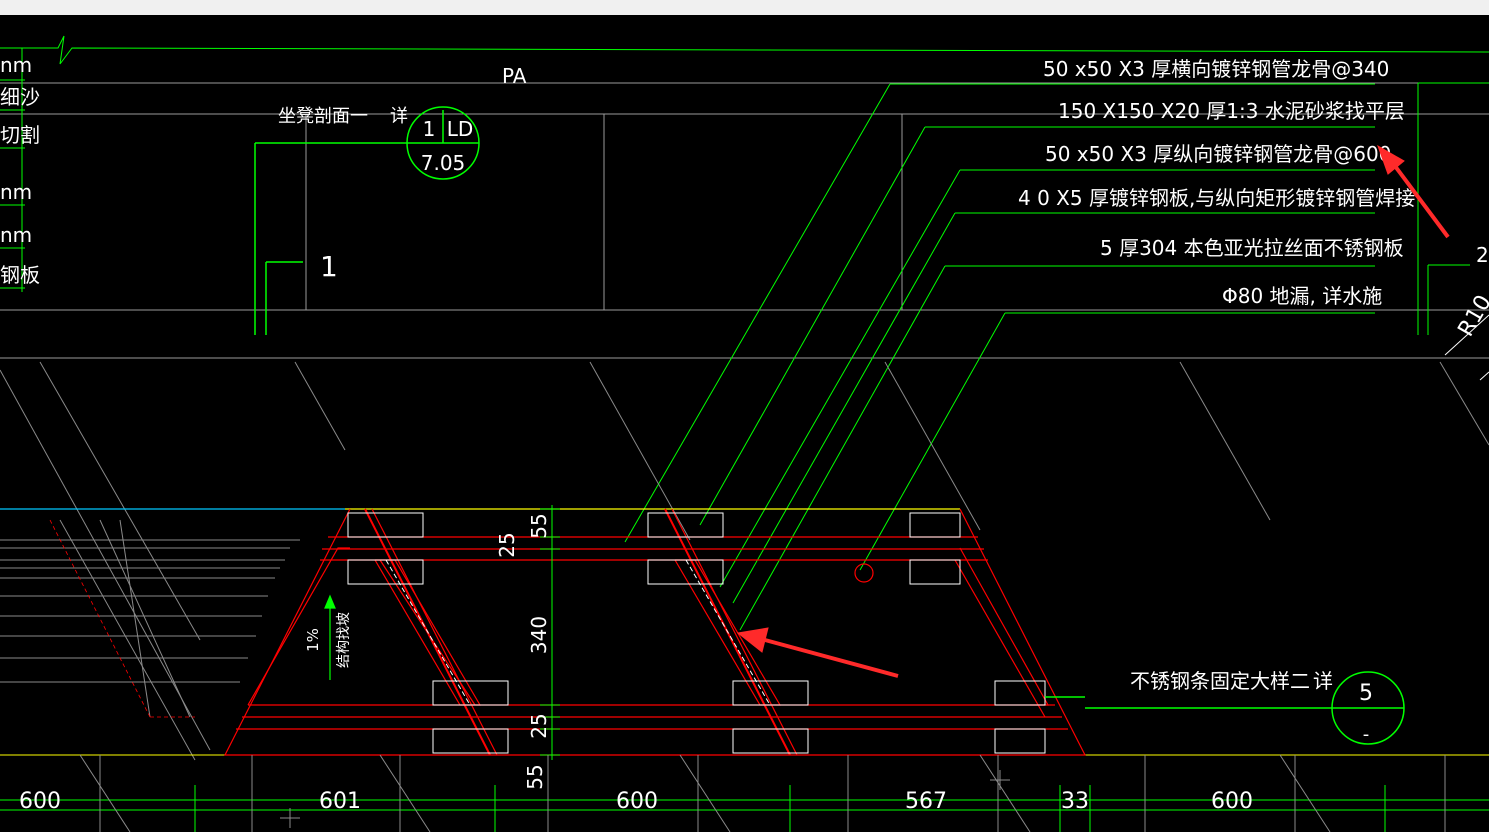 This screenshot has height=832, width=1489. I want to click on slope-note: 结构找坡, so click(344, 640).